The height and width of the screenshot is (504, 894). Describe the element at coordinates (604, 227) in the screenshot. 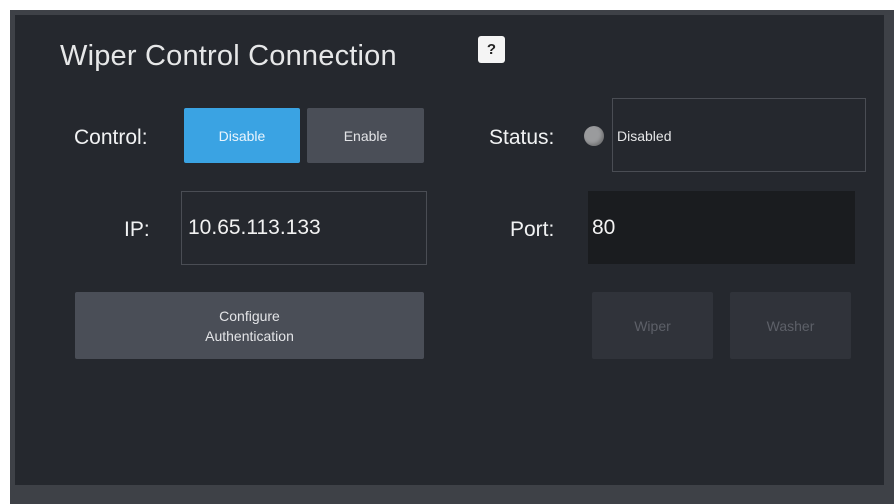

I see `port-value: 80` at that location.